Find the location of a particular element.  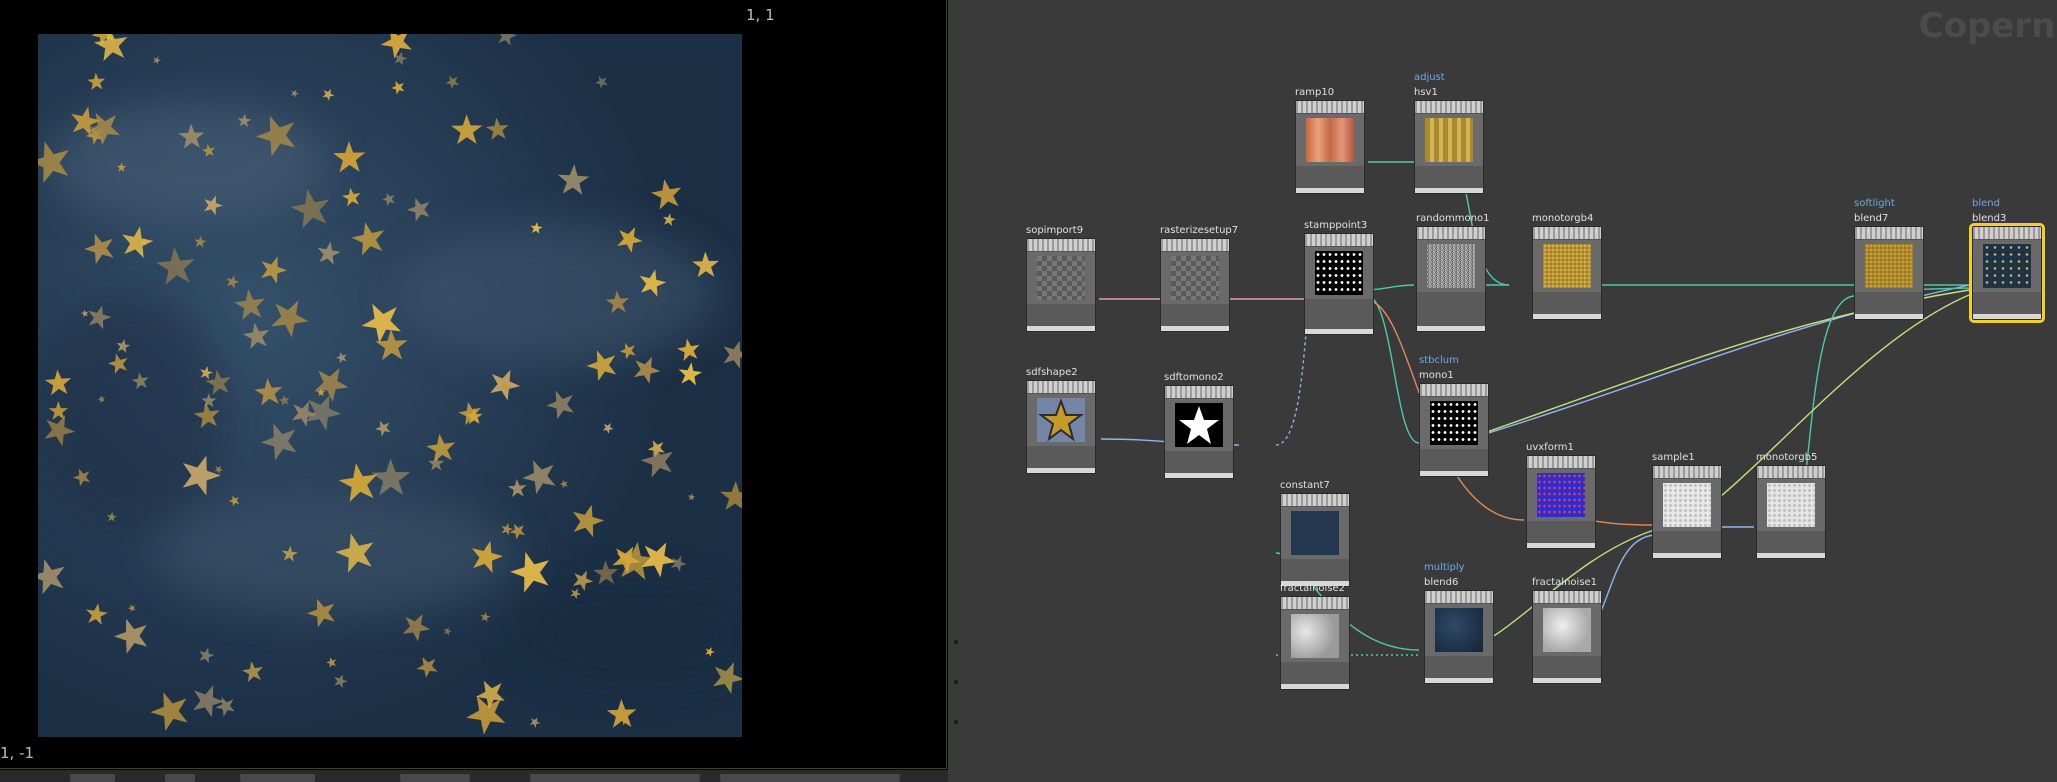

node-label: sdfshape2 is located at coordinates (1052, 372).